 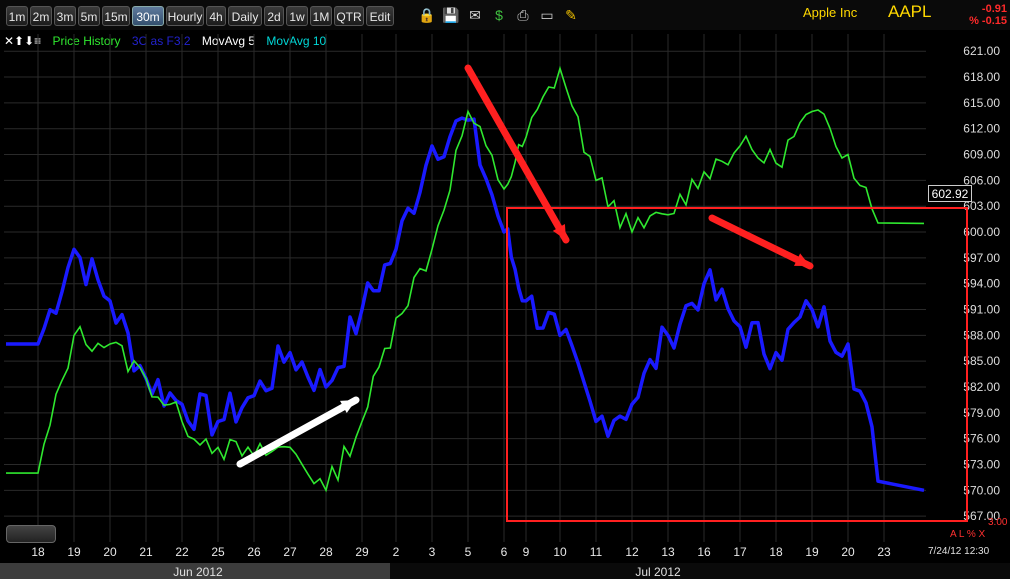 What do you see at coordinates (981, 310) in the screenshot?
I see `y-tick-label: 591.00` at bounding box center [981, 310].